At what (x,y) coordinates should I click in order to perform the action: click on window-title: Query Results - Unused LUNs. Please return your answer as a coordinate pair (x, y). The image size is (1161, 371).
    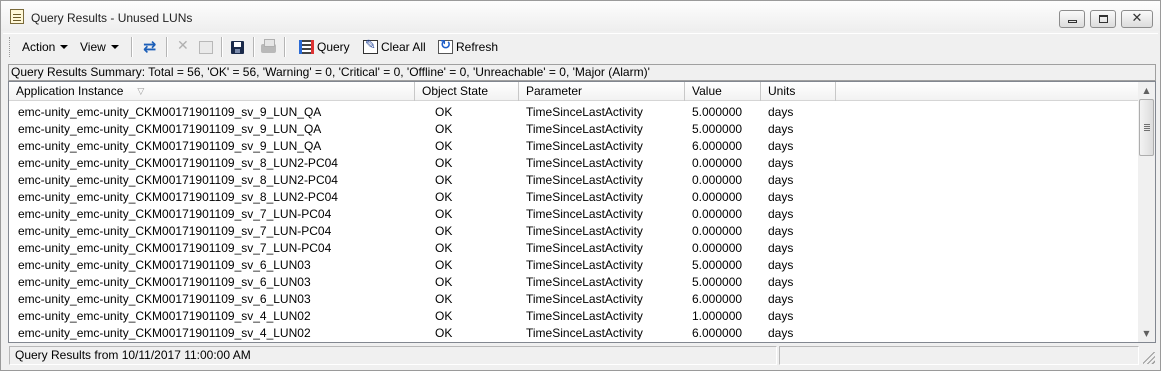
    Looking at the image, I should click on (112, 18).